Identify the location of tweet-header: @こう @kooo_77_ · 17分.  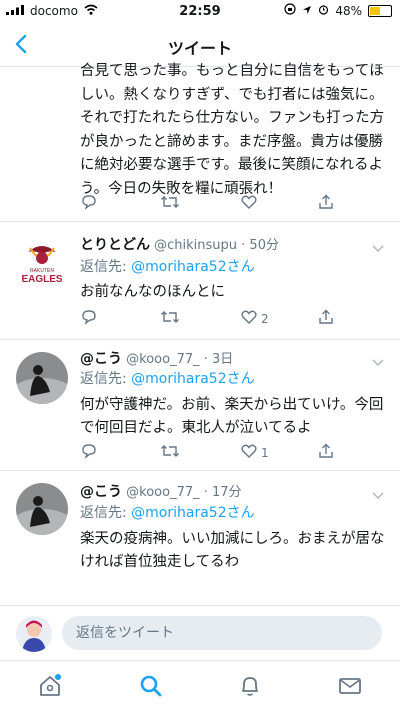
(161, 491).